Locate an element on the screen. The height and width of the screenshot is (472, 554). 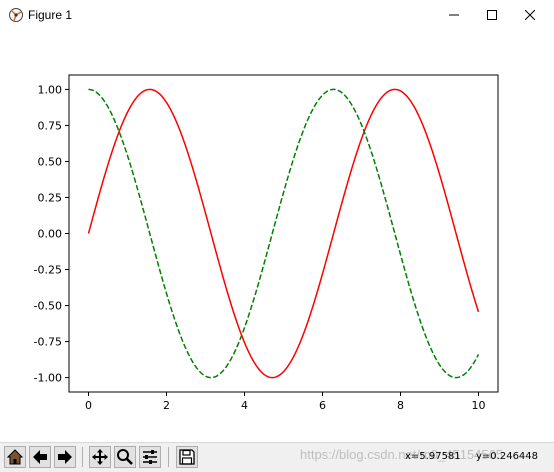
home-button is located at coordinates (15, 457).